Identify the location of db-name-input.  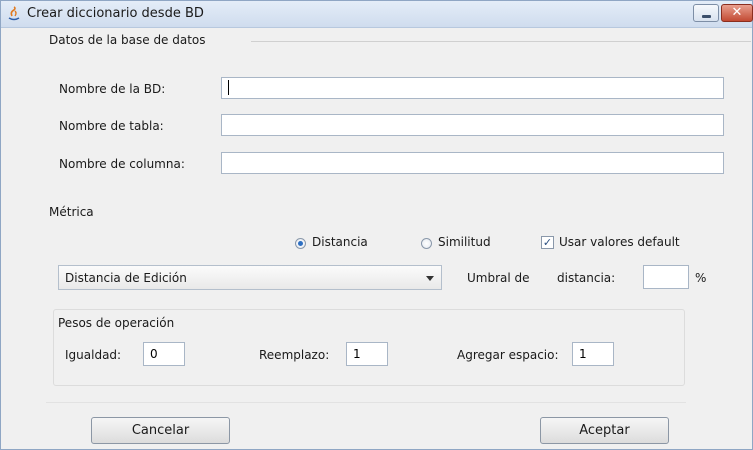
(472, 88).